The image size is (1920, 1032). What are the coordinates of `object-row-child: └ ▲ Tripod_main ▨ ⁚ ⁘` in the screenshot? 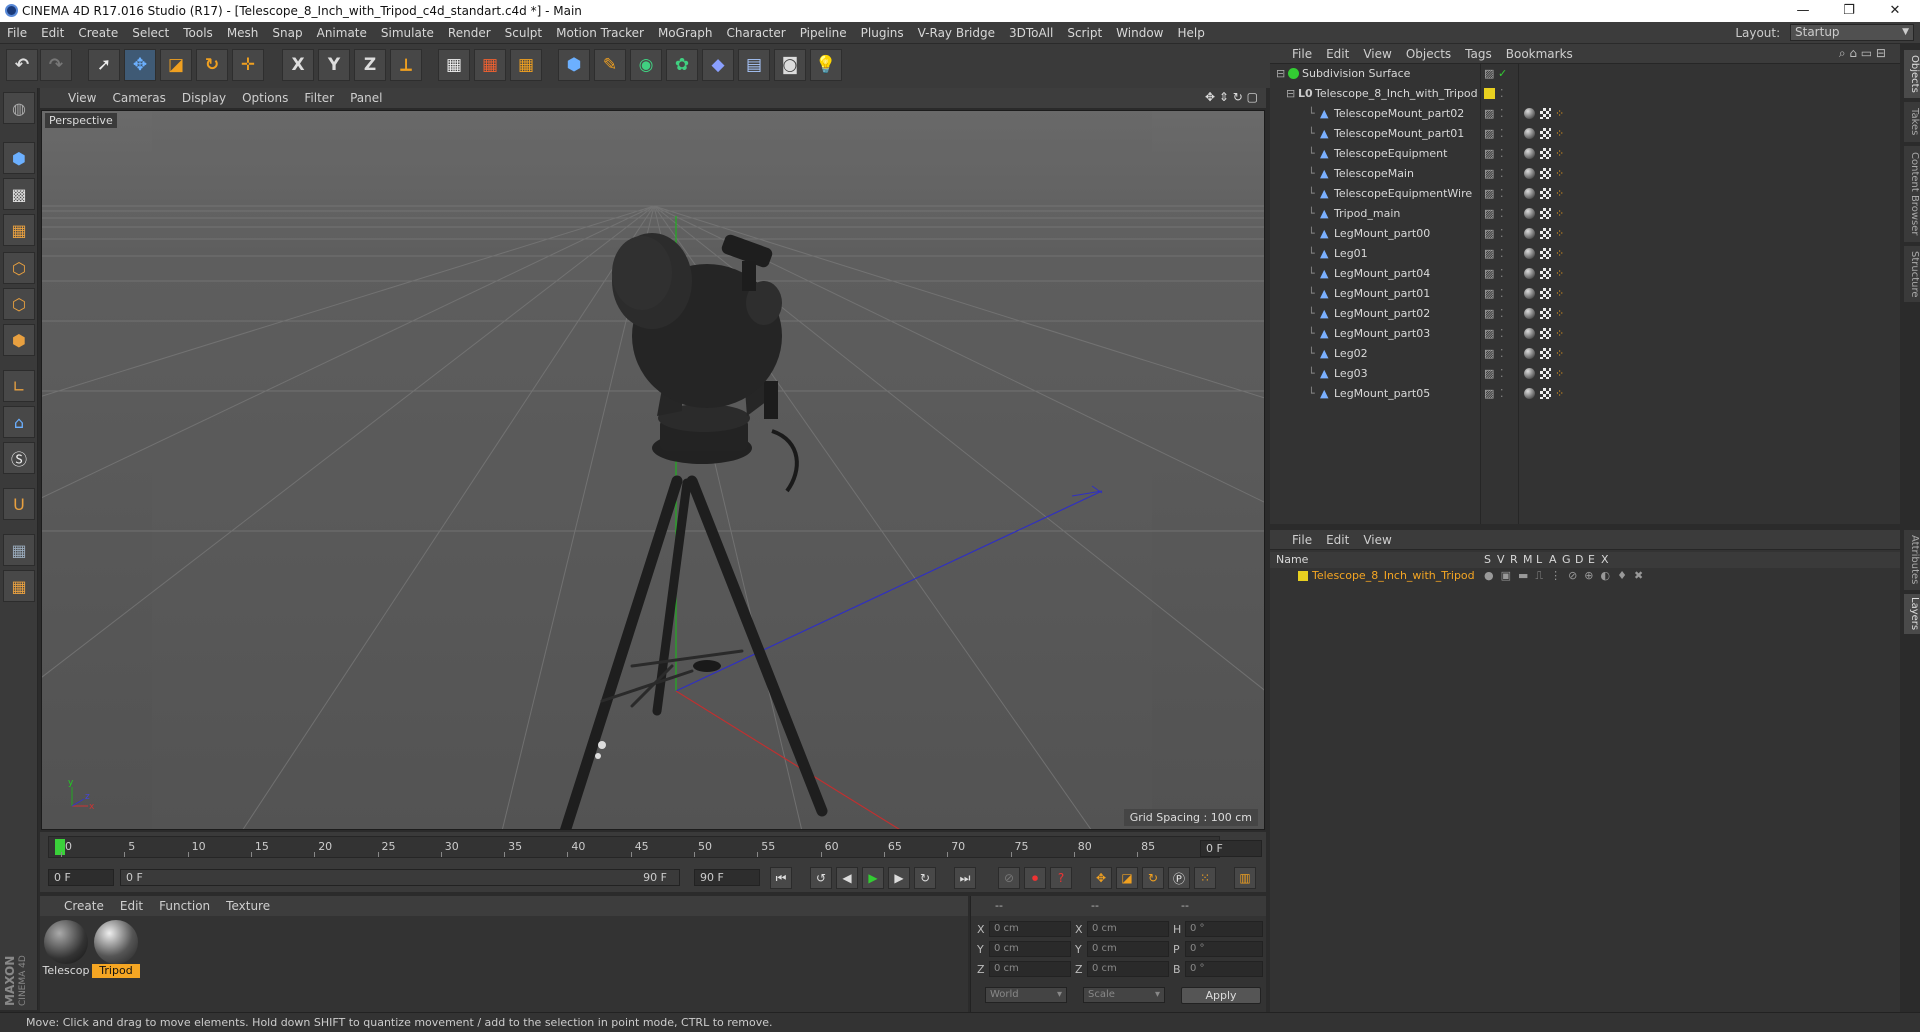 It's located at (1585, 214).